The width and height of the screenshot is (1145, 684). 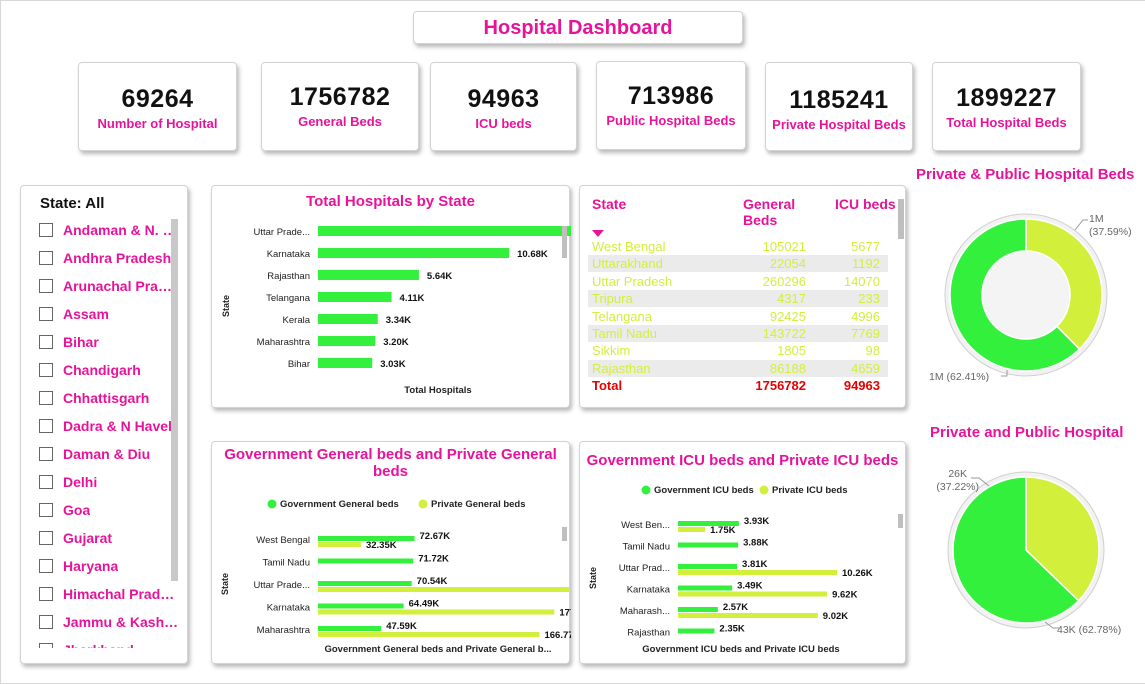 I want to click on data-label: 9.02K, so click(x=835, y=616).